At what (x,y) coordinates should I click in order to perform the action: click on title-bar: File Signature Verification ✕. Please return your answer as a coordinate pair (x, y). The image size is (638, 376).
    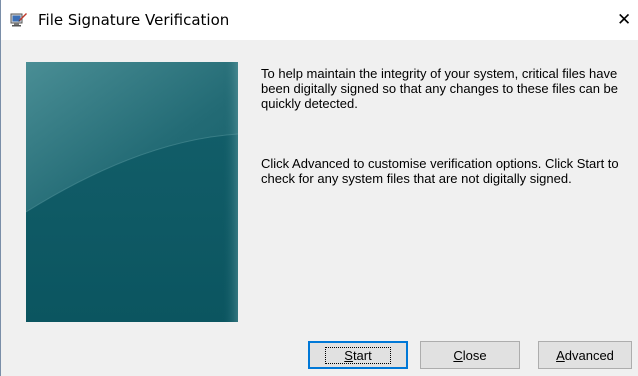
    Looking at the image, I should click on (319, 20).